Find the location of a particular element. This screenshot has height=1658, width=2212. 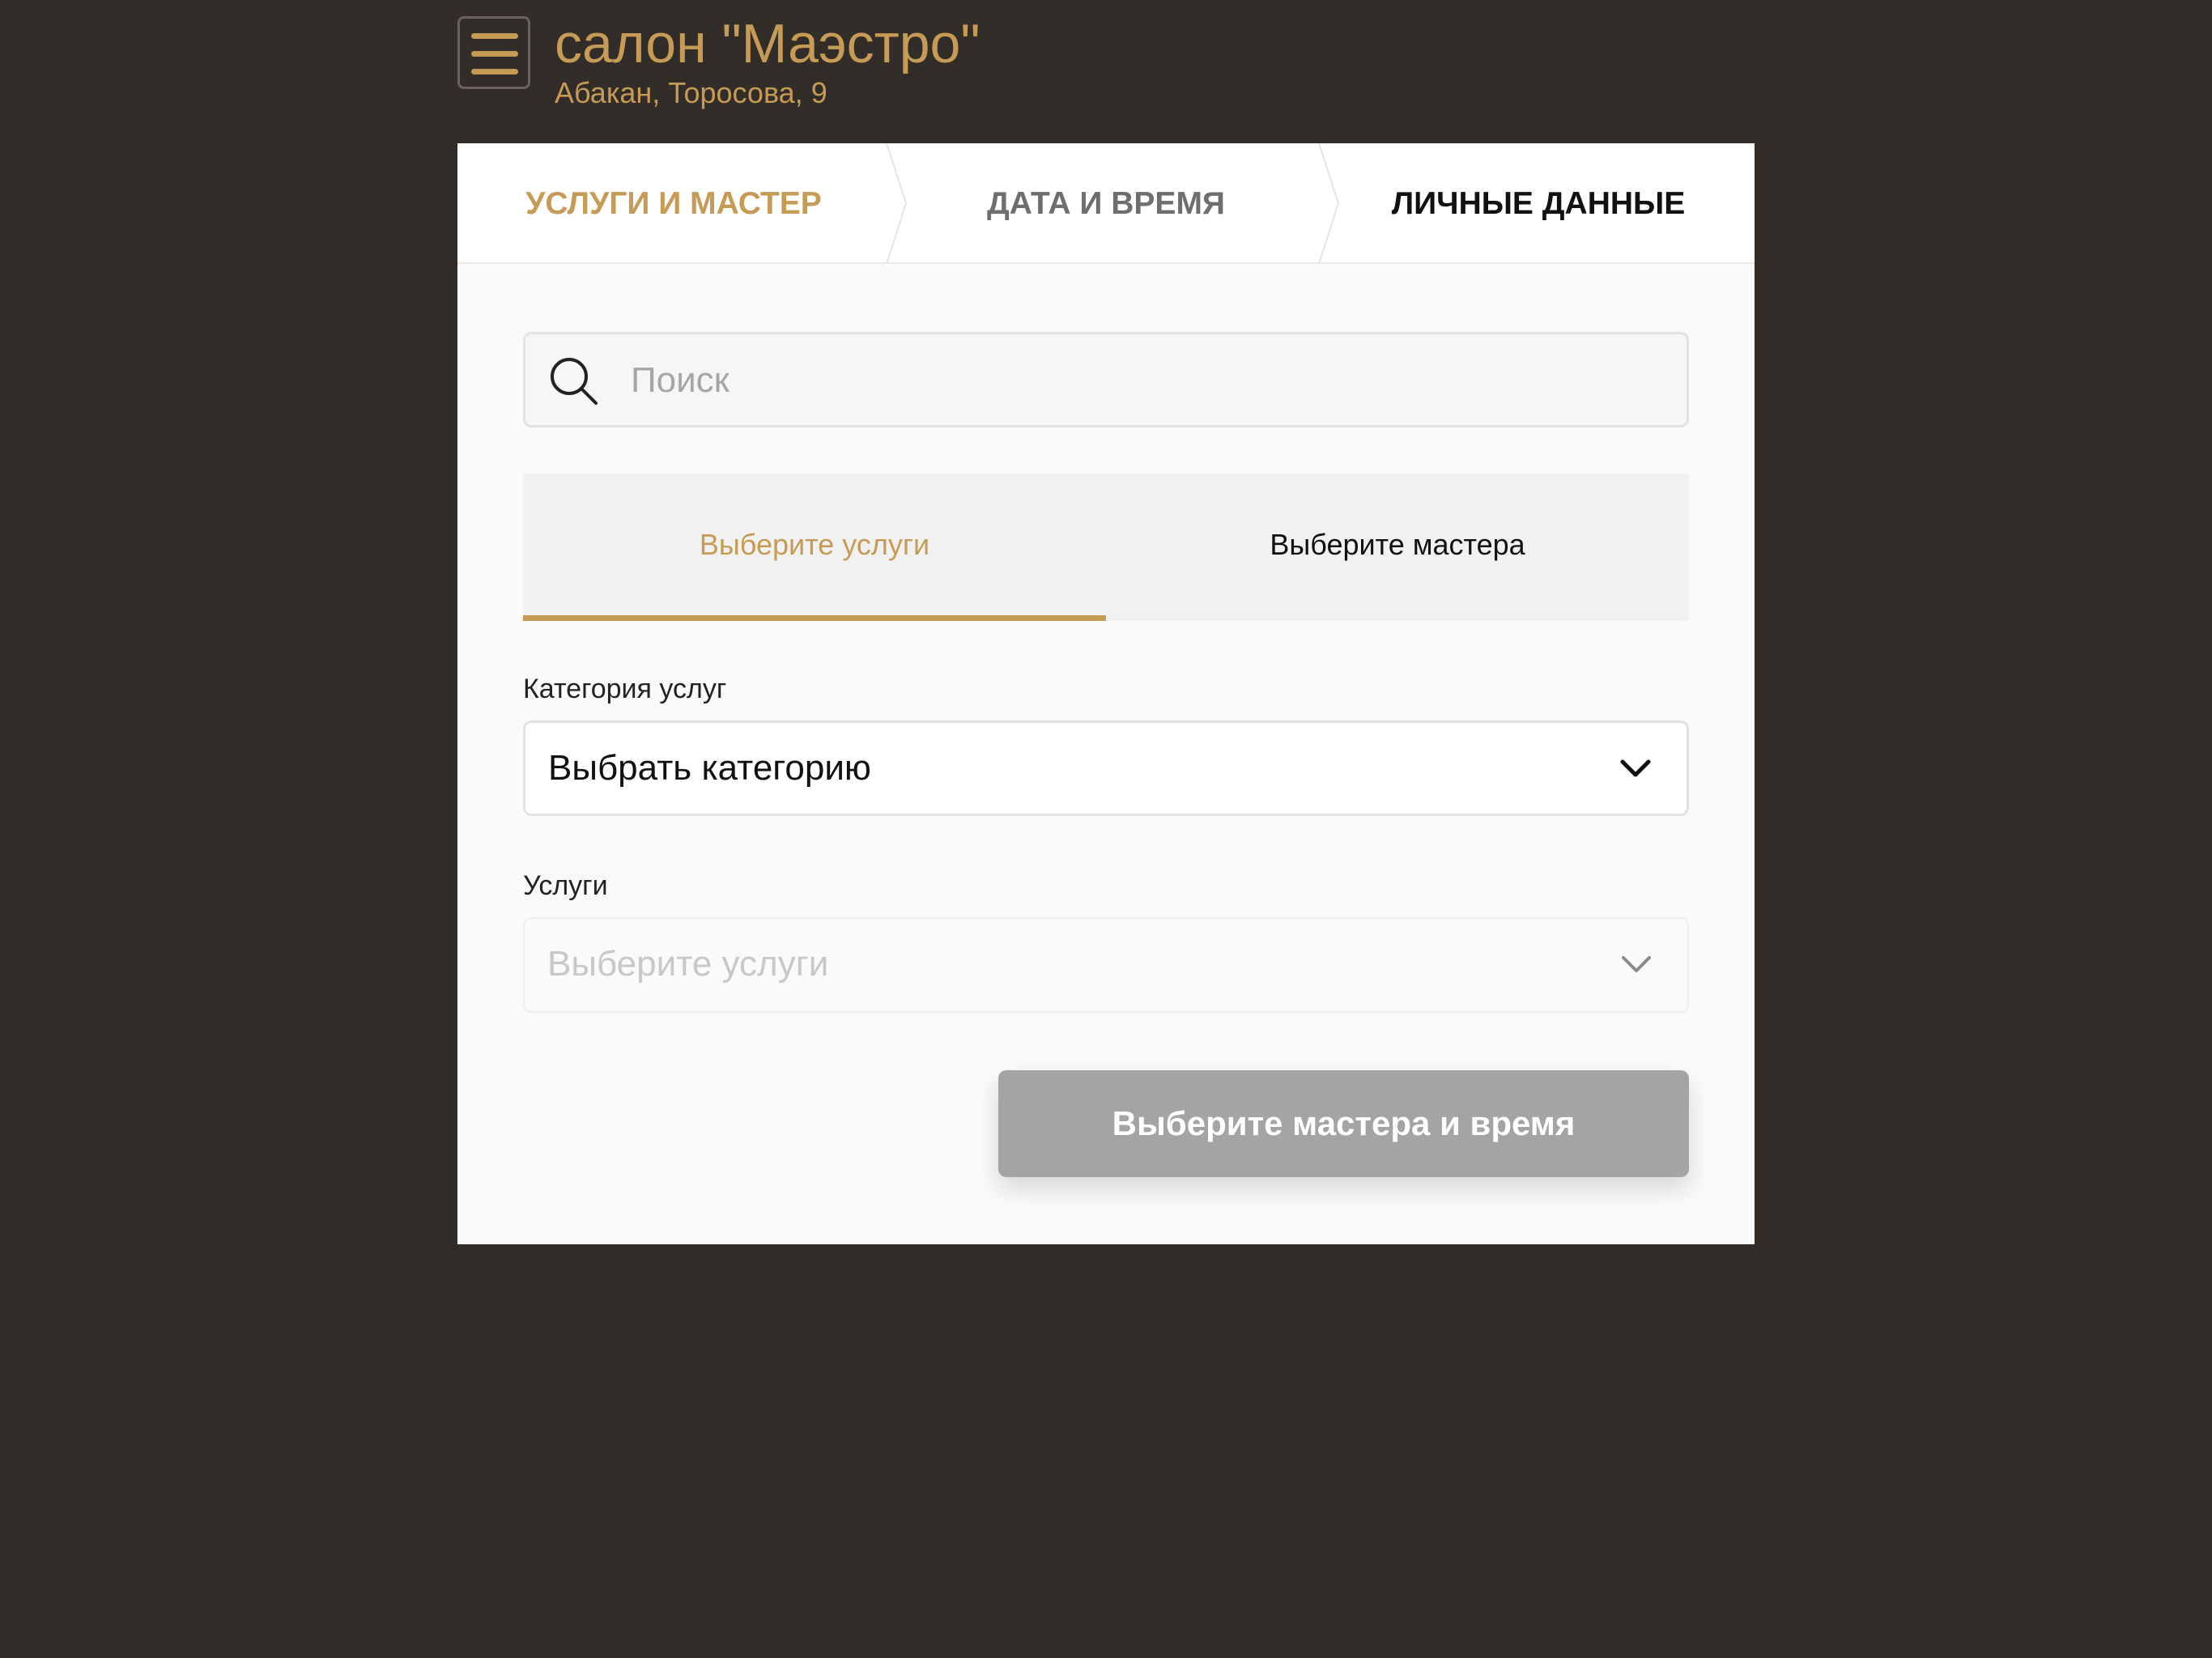

search-input is located at coordinates (1149, 380).